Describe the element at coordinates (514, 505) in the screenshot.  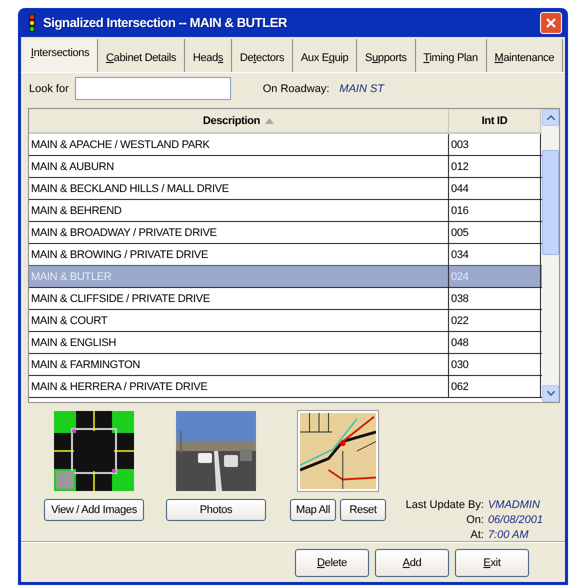
I see `info-value: VMADMIN` at that location.